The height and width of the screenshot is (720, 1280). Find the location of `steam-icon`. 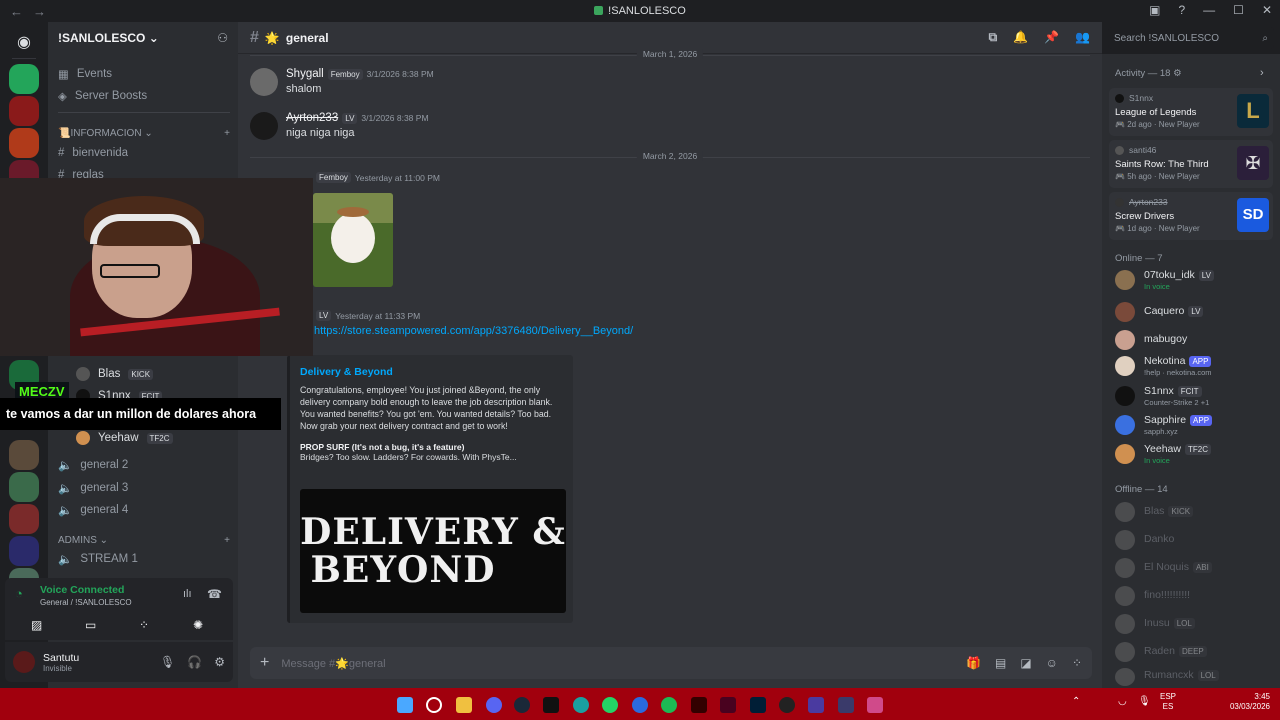

steam-icon is located at coordinates (522, 705).